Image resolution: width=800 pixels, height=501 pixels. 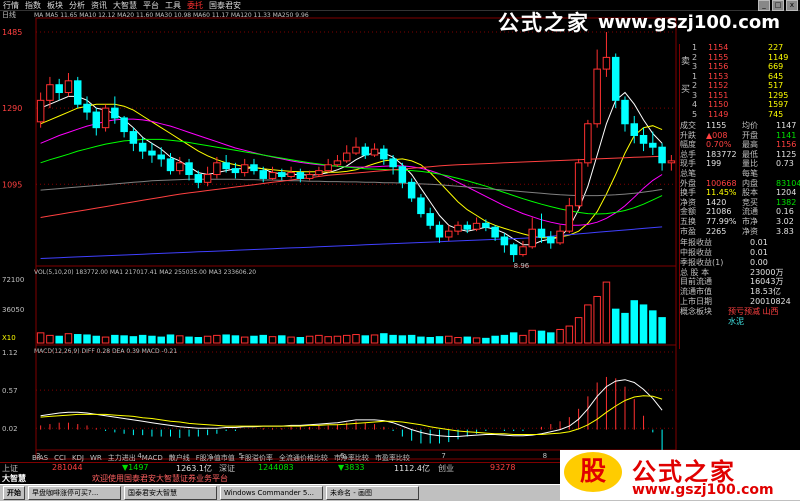 What do you see at coordinates (225, 5) in the screenshot?
I see `menu-item: 国泰君安` at bounding box center [225, 5].